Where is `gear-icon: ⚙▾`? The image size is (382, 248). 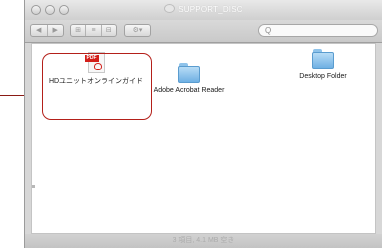 gear-icon: ⚙▾ is located at coordinates (137, 30).